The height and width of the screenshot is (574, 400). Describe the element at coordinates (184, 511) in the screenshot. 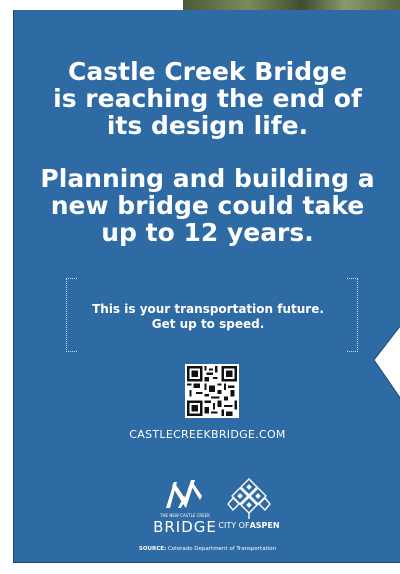

I see `castle-creek-bridge-logo: THE NEW CASTLE CREEK BRIDGE` at that location.